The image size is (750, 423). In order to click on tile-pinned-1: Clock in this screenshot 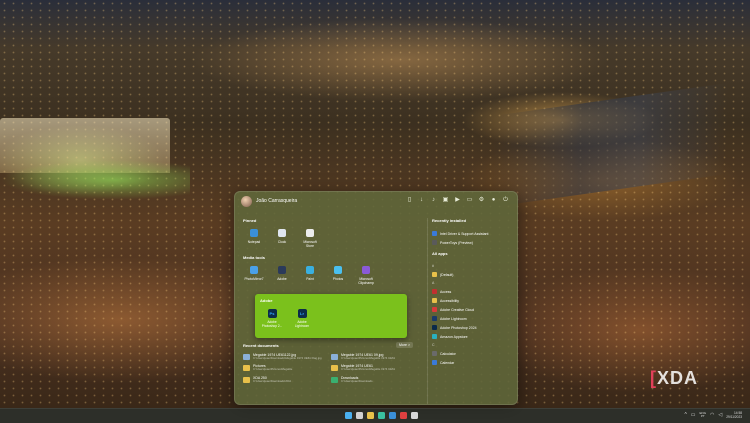, I will do `click(282, 238)`.